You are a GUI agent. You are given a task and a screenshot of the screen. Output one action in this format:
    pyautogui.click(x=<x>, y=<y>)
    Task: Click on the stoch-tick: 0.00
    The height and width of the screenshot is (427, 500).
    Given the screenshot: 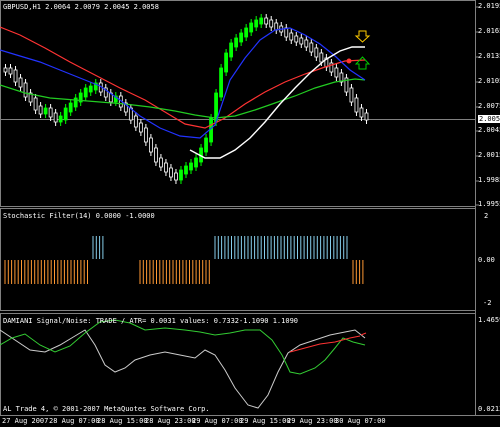 What is the action you would take?
    pyautogui.click(x=486, y=260)
    